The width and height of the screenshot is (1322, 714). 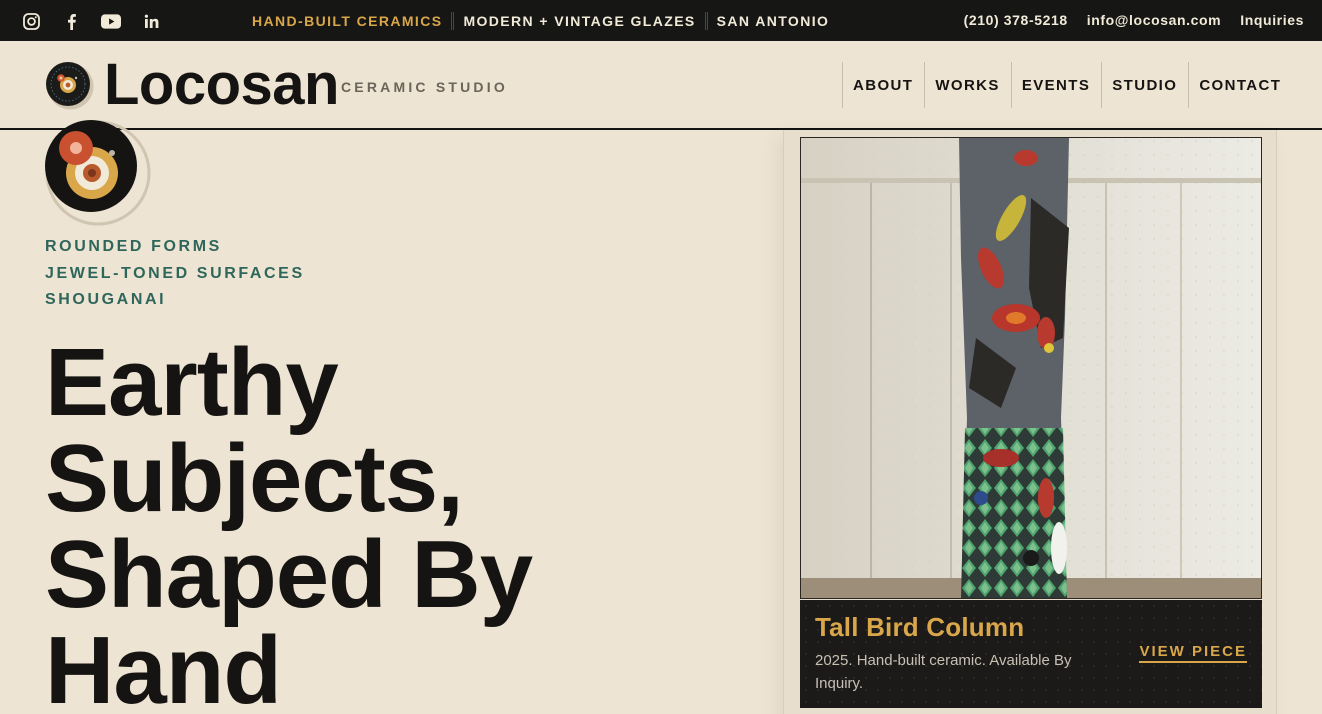 I want to click on email-link: info@locosan.com, so click(x=1154, y=20).